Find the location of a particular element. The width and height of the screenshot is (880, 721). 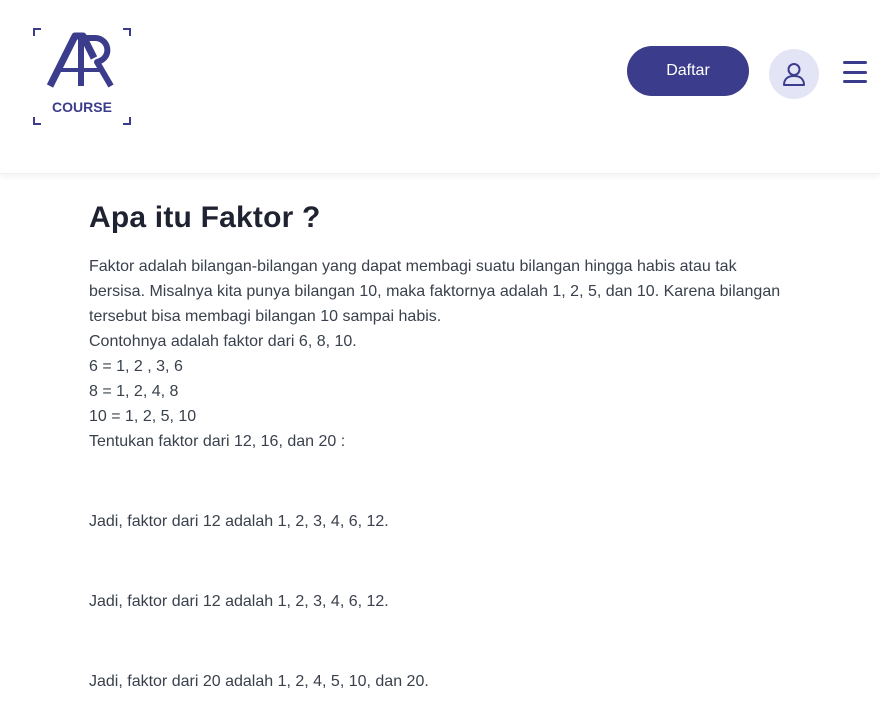

profile-button is located at coordinates (794, 74).